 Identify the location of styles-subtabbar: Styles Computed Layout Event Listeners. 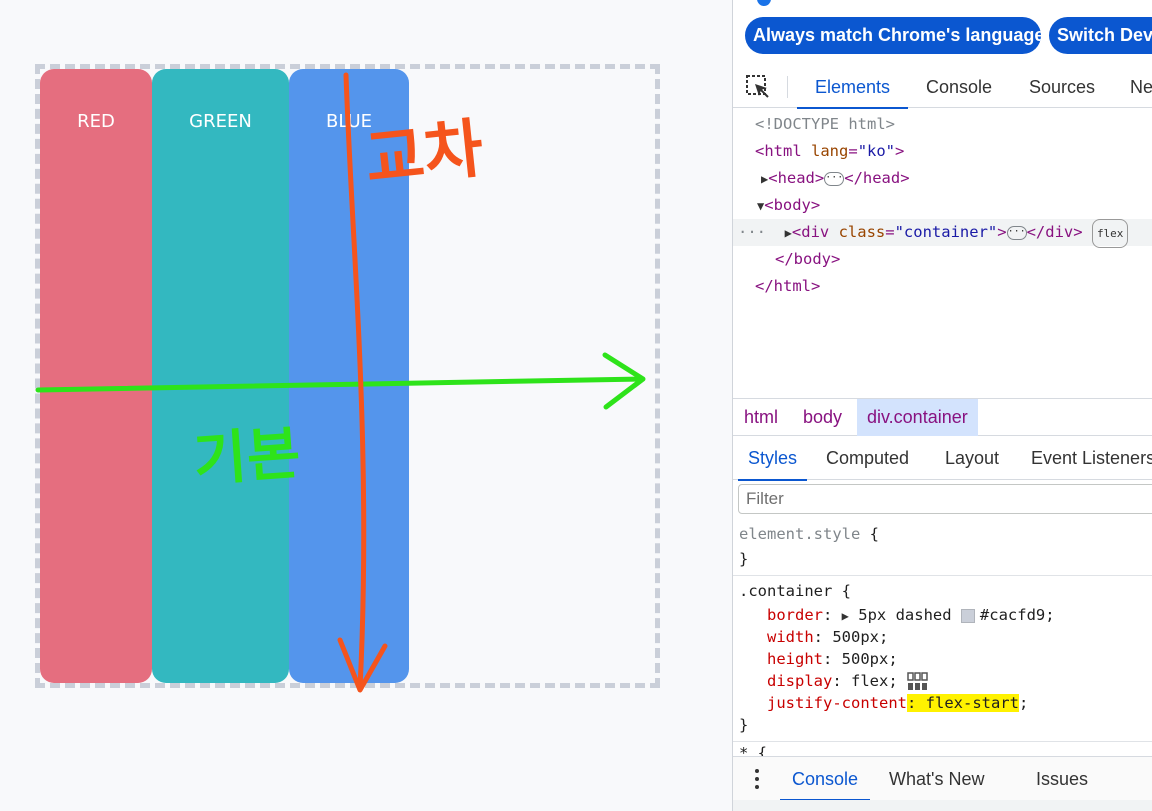
(942, 458).